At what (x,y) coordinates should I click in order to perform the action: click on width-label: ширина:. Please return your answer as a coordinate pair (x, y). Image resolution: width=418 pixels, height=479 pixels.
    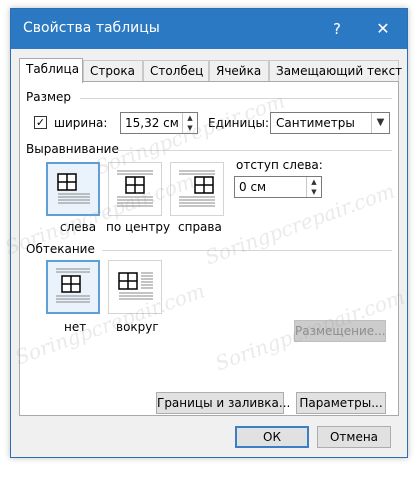
    Looking at the image, I should click on (81, 123).